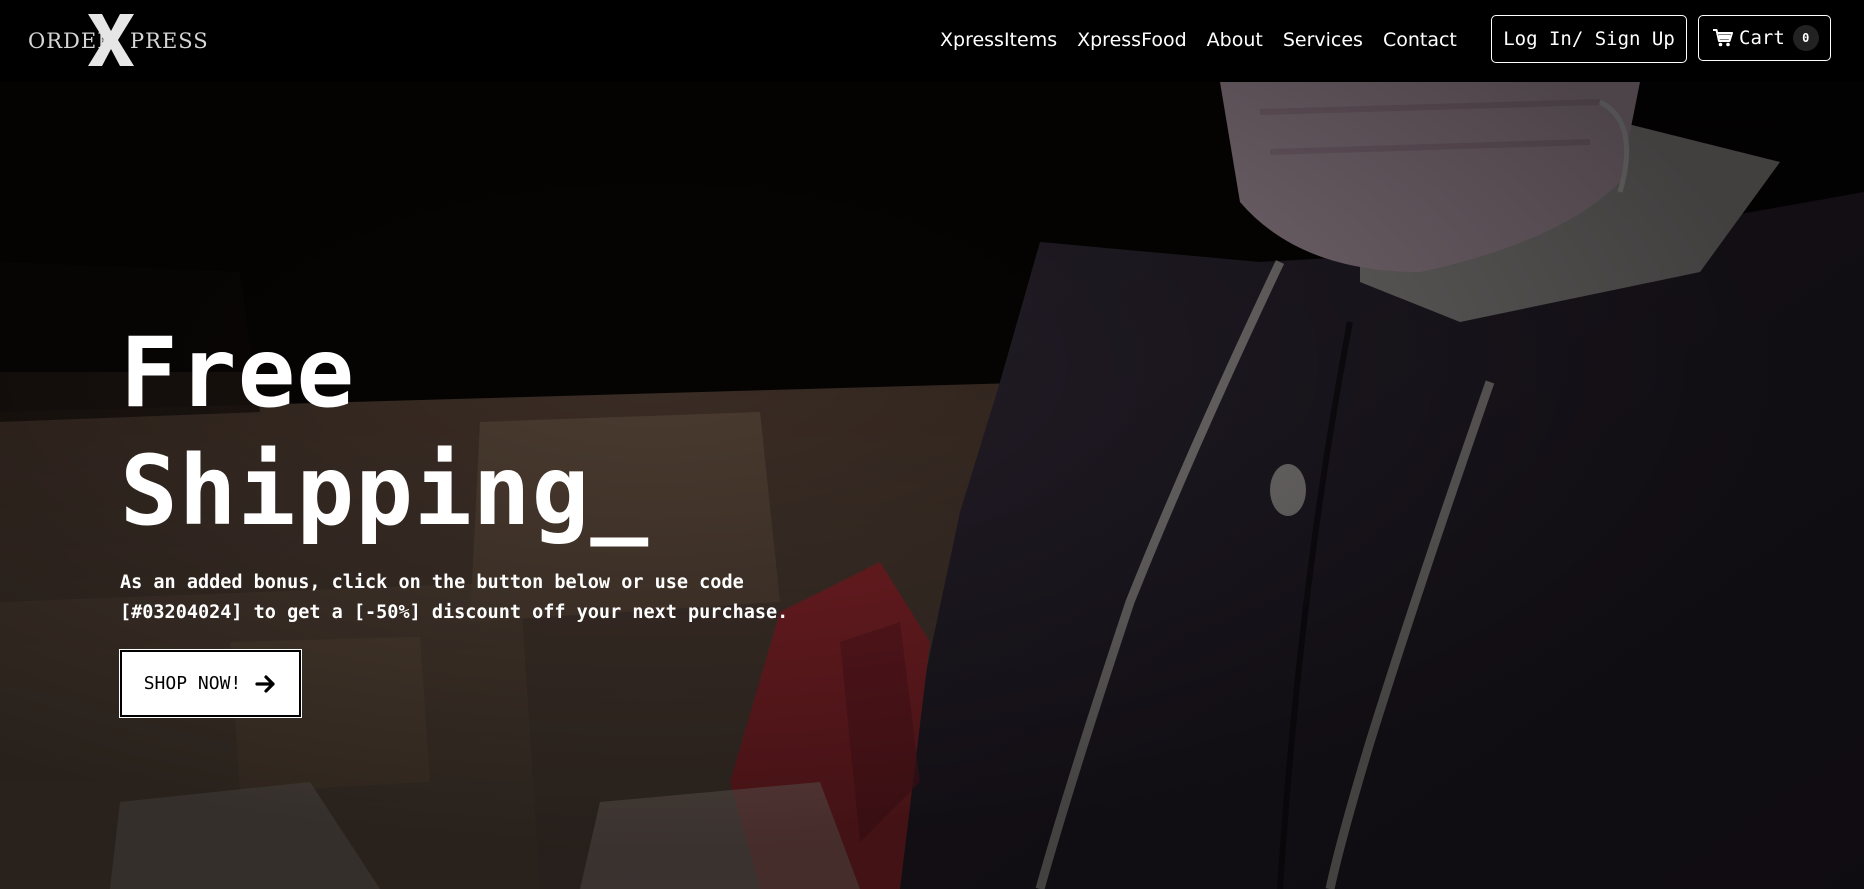  What do you see at coordinates (1589, 39) in the screenshot?
I see `login-signup-button: Log In/ Sign Up` at bounding box center [1589, 39].